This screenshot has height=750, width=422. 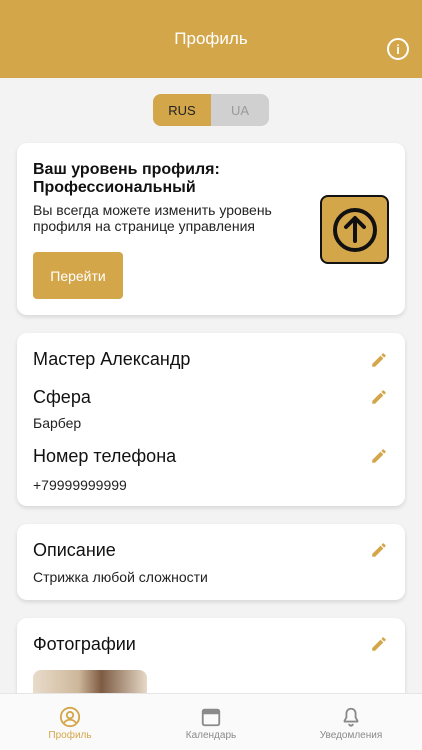 I want to click on edit-name-pencil-icon, so click(x=379, y=360).